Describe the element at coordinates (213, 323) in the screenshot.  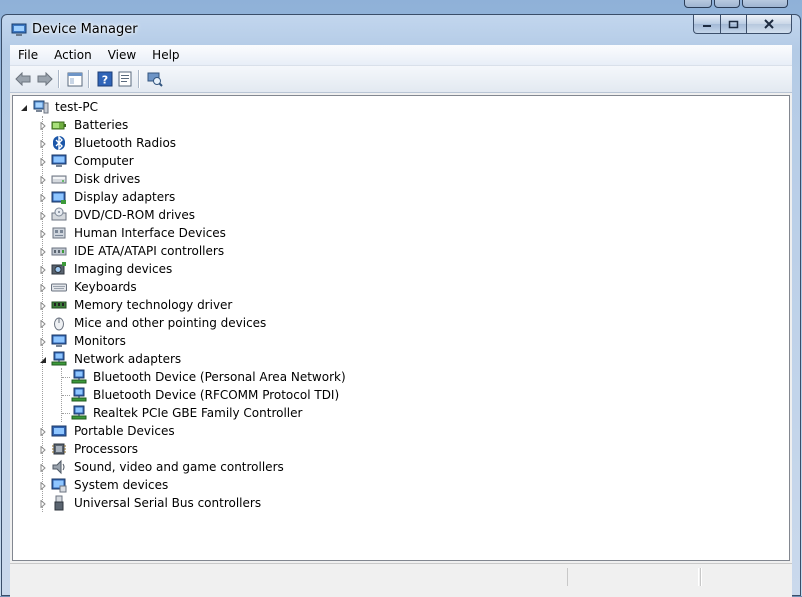
I see `tree-category-node: Mice and other pointing devices` at that location.